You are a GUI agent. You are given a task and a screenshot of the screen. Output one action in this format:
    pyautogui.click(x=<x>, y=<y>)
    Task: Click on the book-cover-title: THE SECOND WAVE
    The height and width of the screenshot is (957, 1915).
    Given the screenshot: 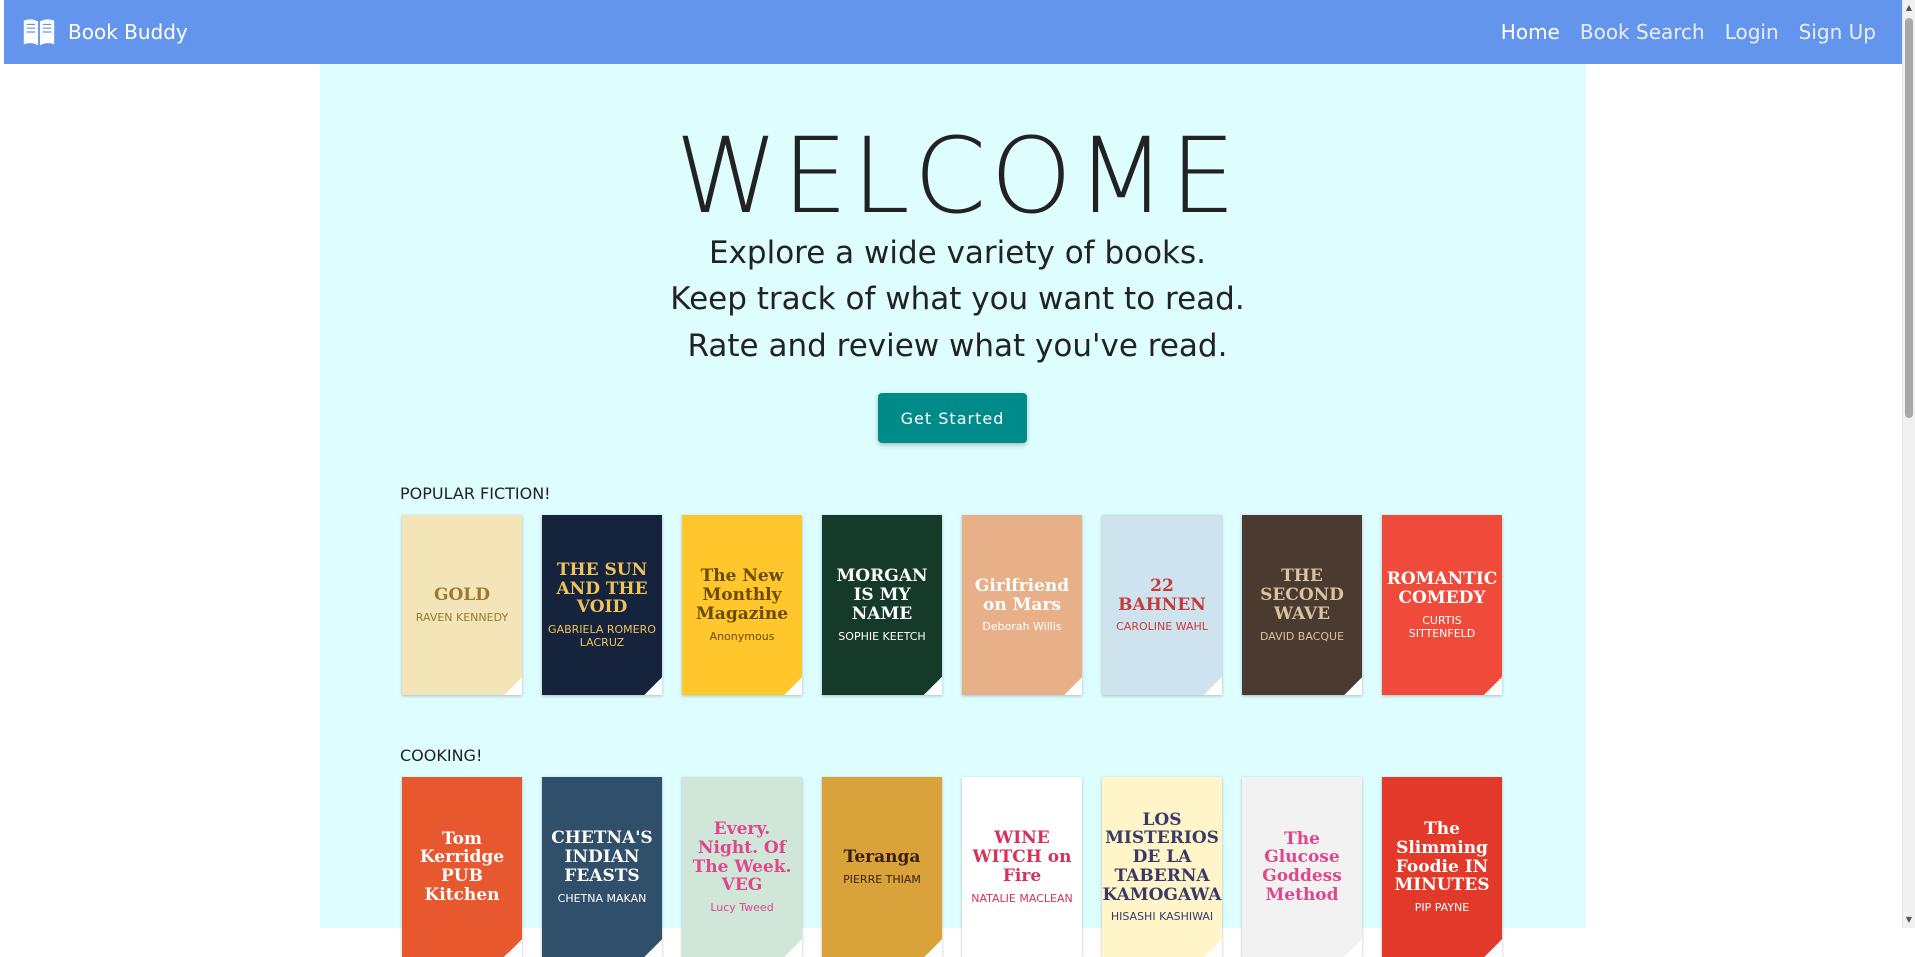 What is the action you would take?
    pyautogui.click(x=1302, y=595)
    